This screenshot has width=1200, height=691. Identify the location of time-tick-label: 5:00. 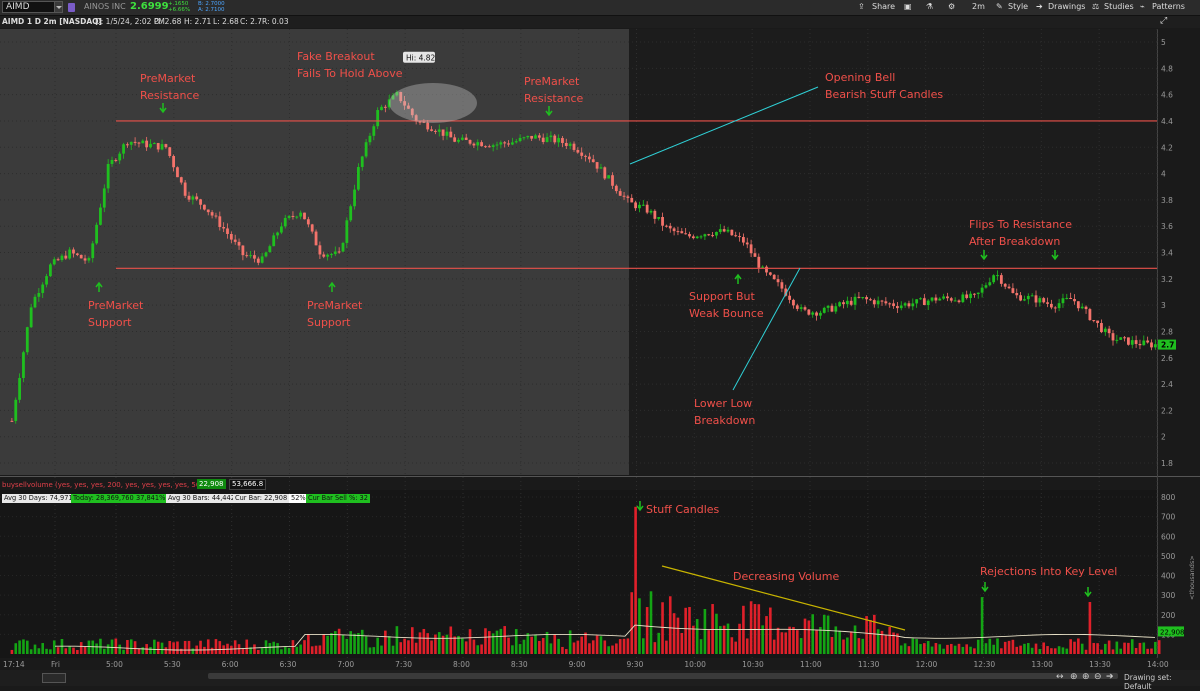
(114, 664).